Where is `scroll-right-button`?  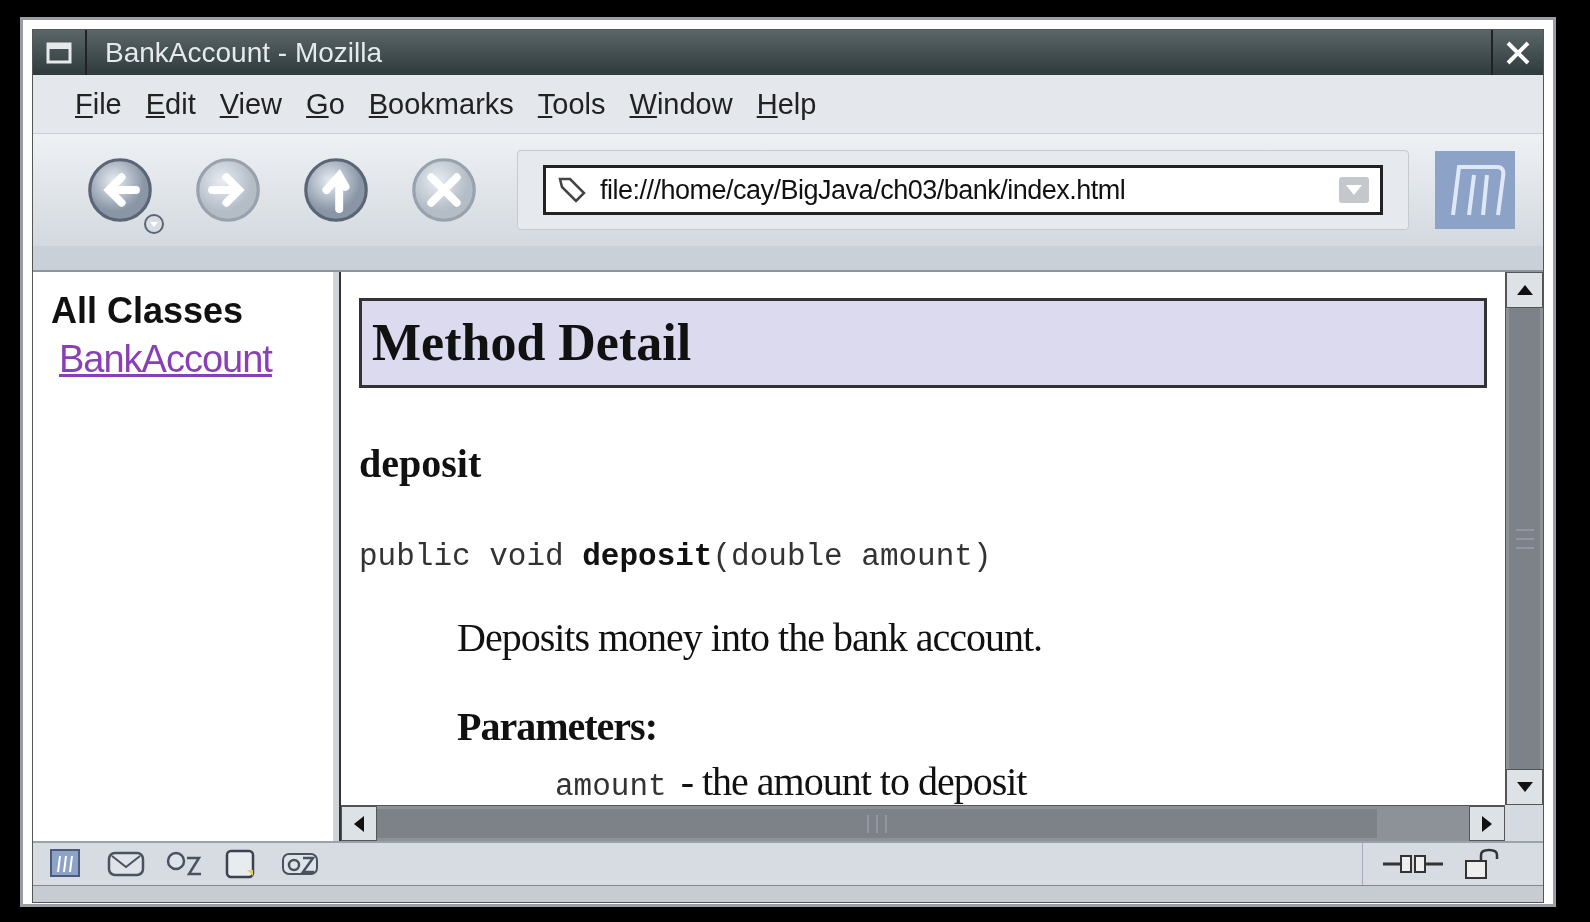 scroll-right-button is located at coordinates (1487, 823).